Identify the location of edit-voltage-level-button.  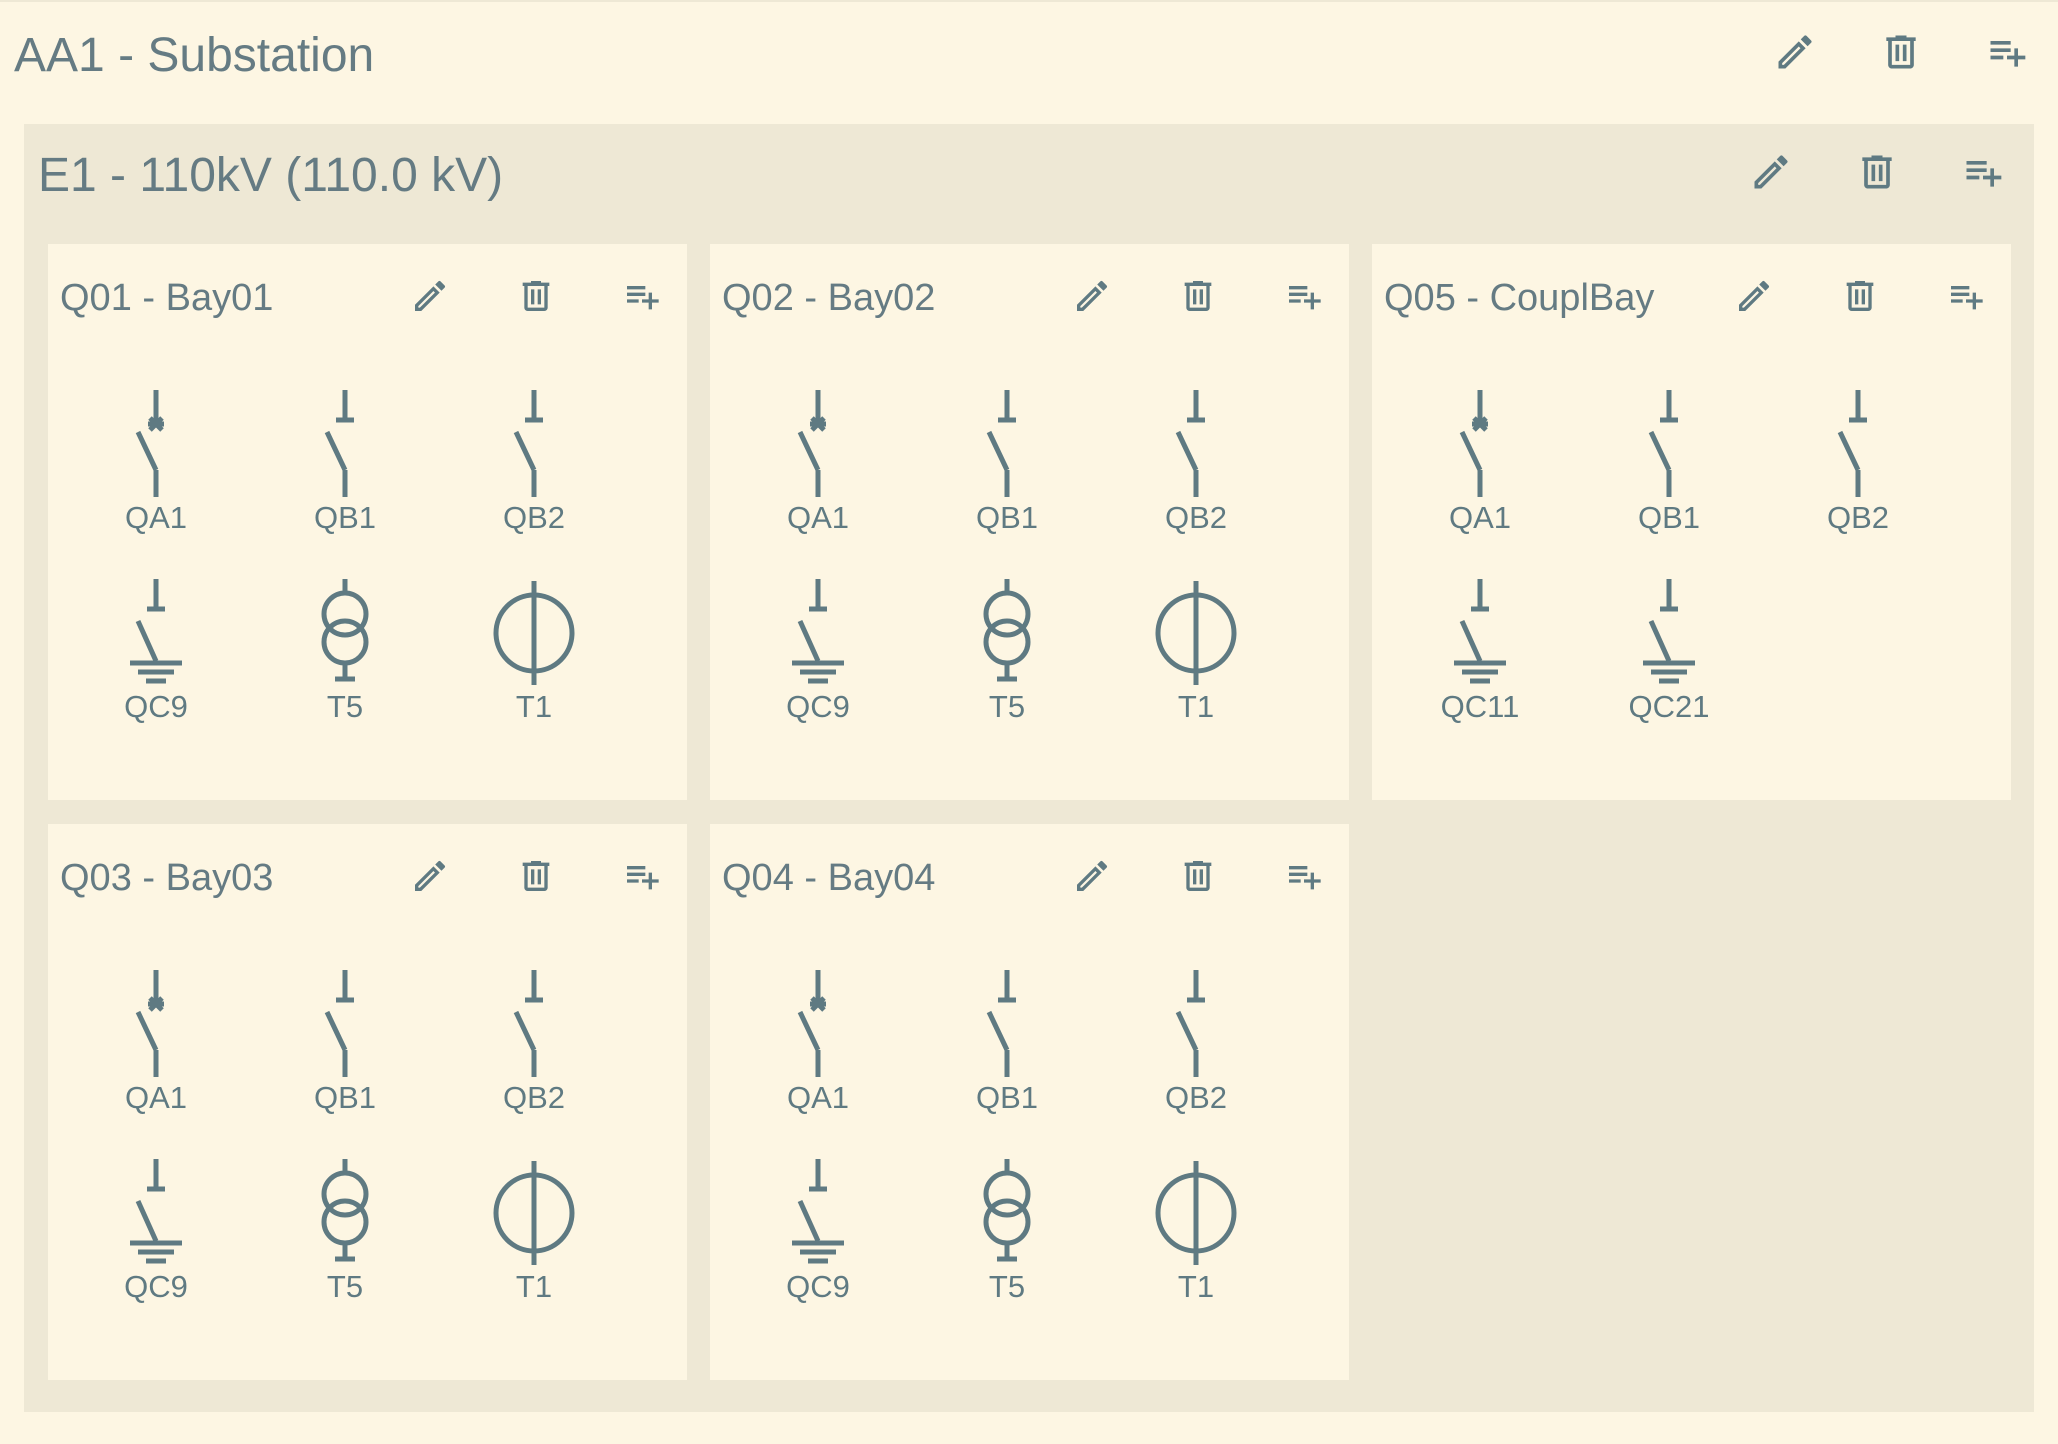
(1771, 172).